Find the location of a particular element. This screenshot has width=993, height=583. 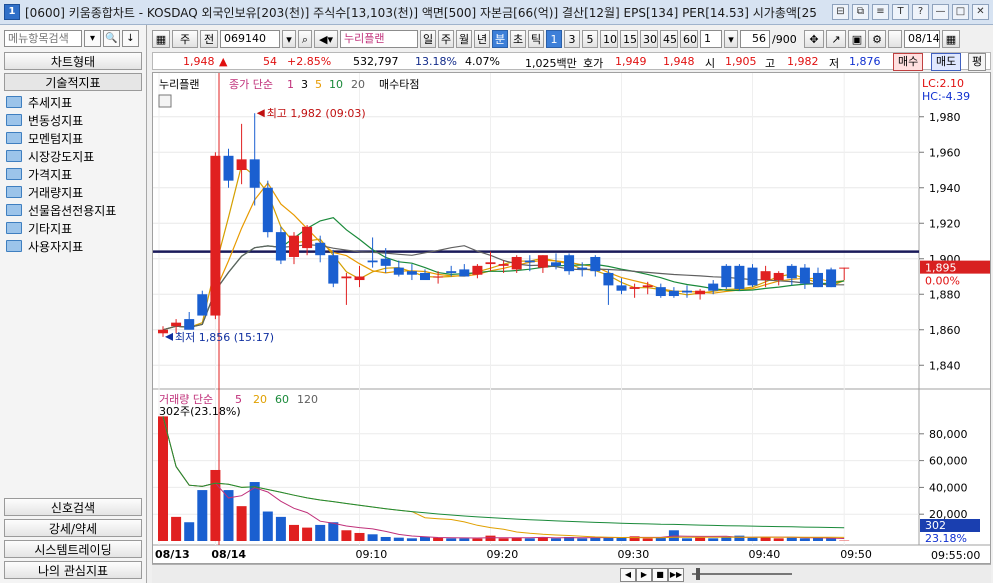

zoom-slider is located at coordinates (742, 574).